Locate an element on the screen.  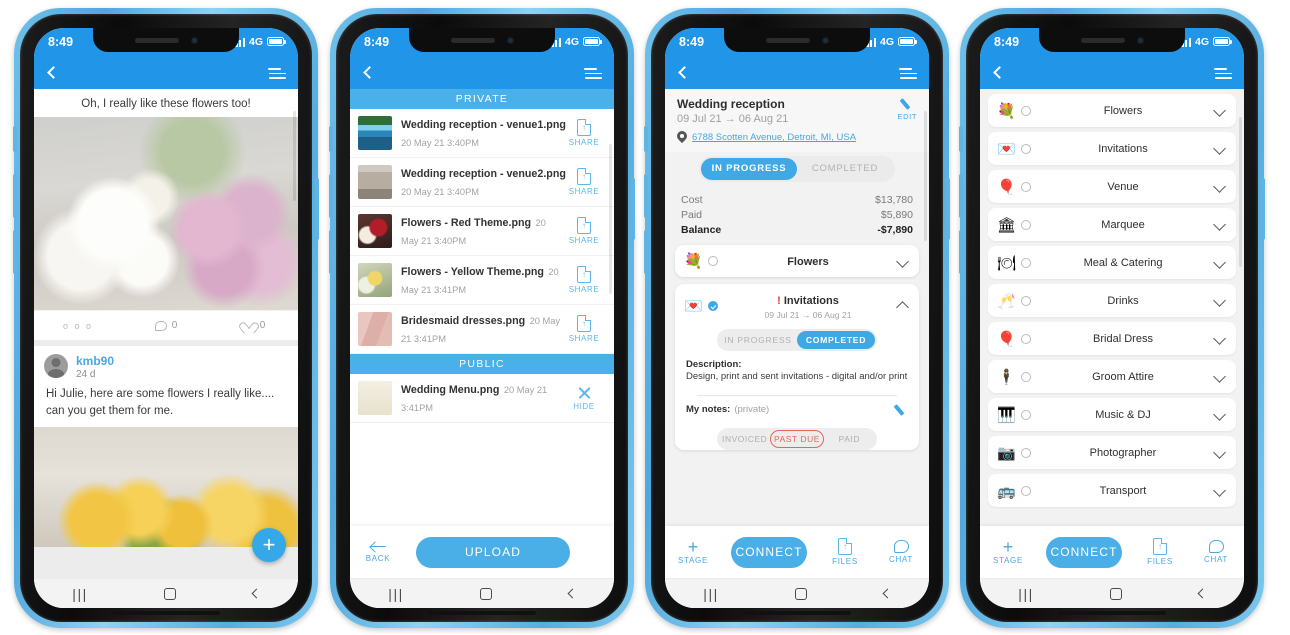
like-button: 0 is located at coordinates (254, 326).